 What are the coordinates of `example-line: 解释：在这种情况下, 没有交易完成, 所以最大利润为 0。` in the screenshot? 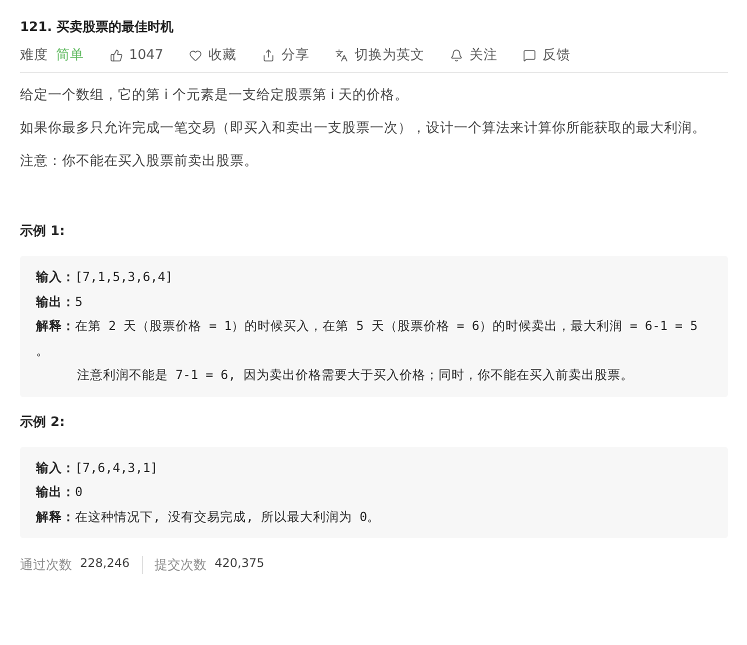 It's located at (209, 517).